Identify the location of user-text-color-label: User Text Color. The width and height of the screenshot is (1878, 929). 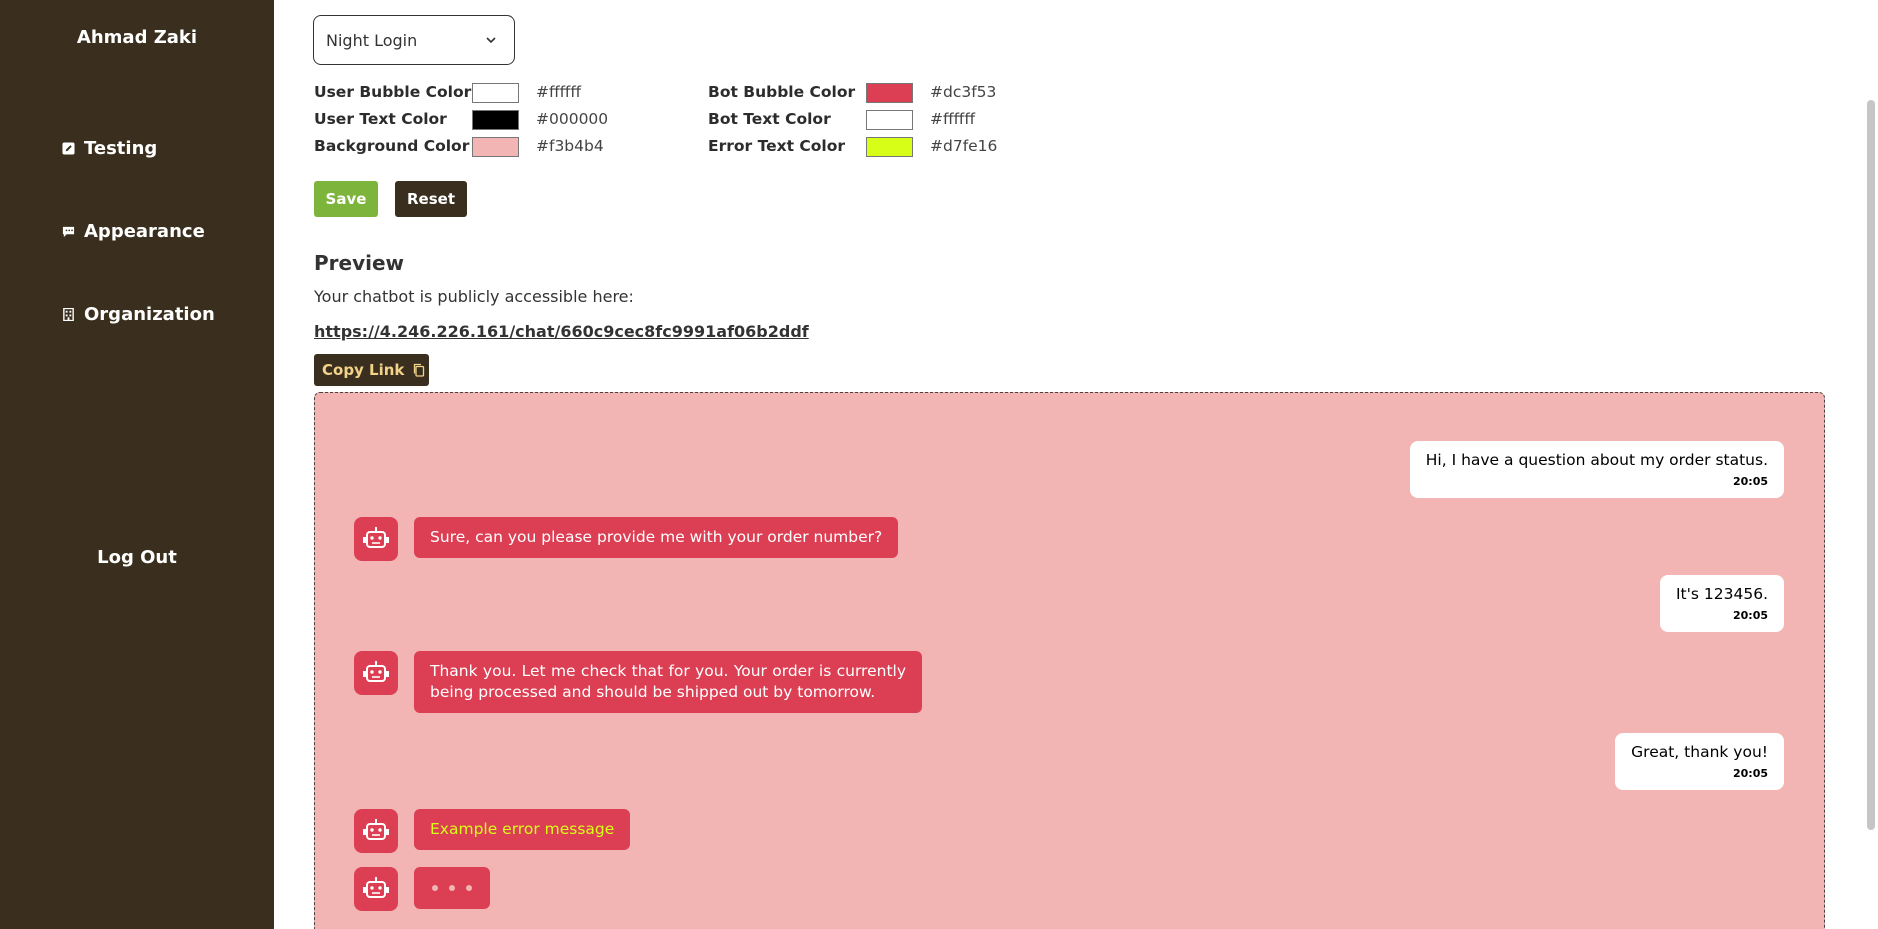
(380, 119).